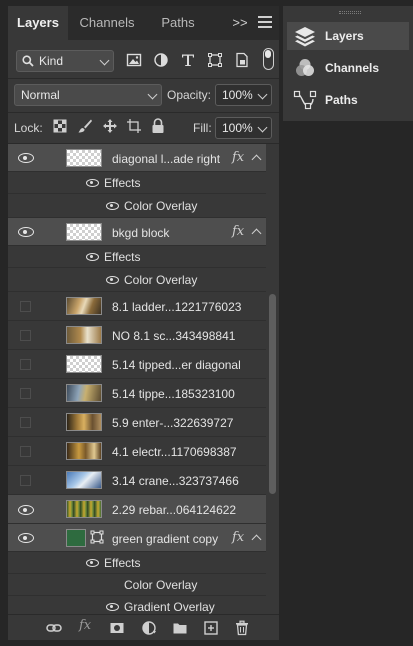 This screenshot has width=413, height=646. I want to click on tabs-overflow-chevron-icon: >>, so click(240, 23).